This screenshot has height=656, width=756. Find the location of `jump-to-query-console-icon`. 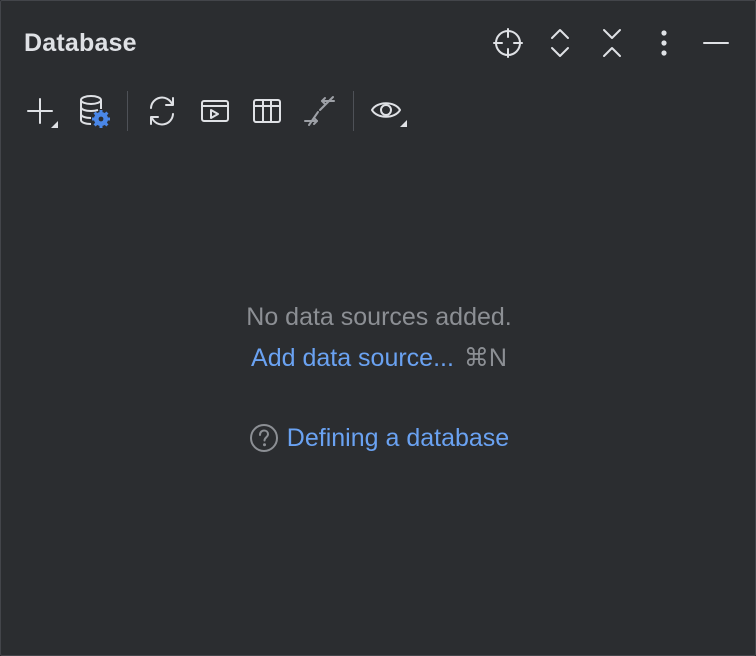

jump-to-query-console-icon is located at coordinates (215, 111).